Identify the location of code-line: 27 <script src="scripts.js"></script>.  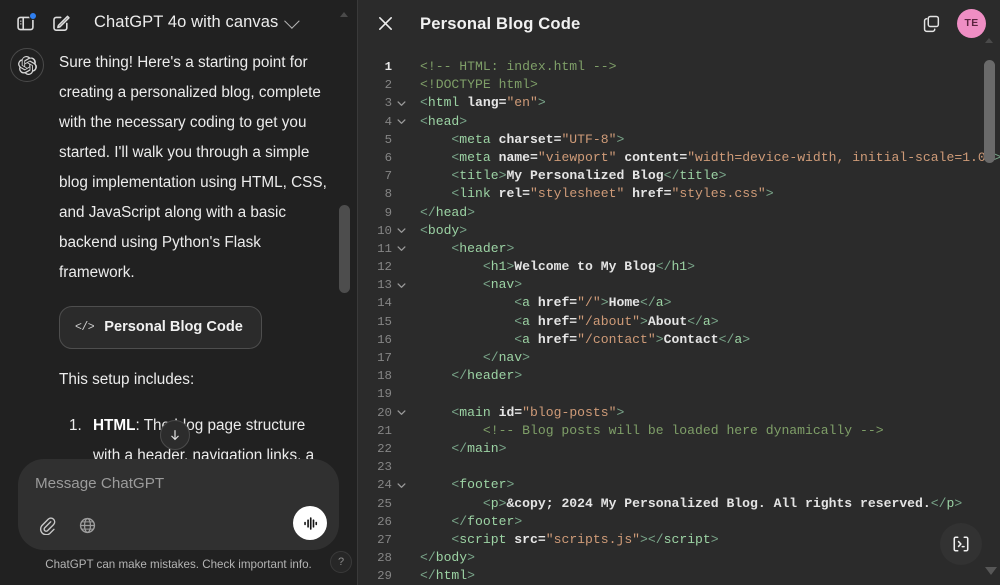
(679, 540).